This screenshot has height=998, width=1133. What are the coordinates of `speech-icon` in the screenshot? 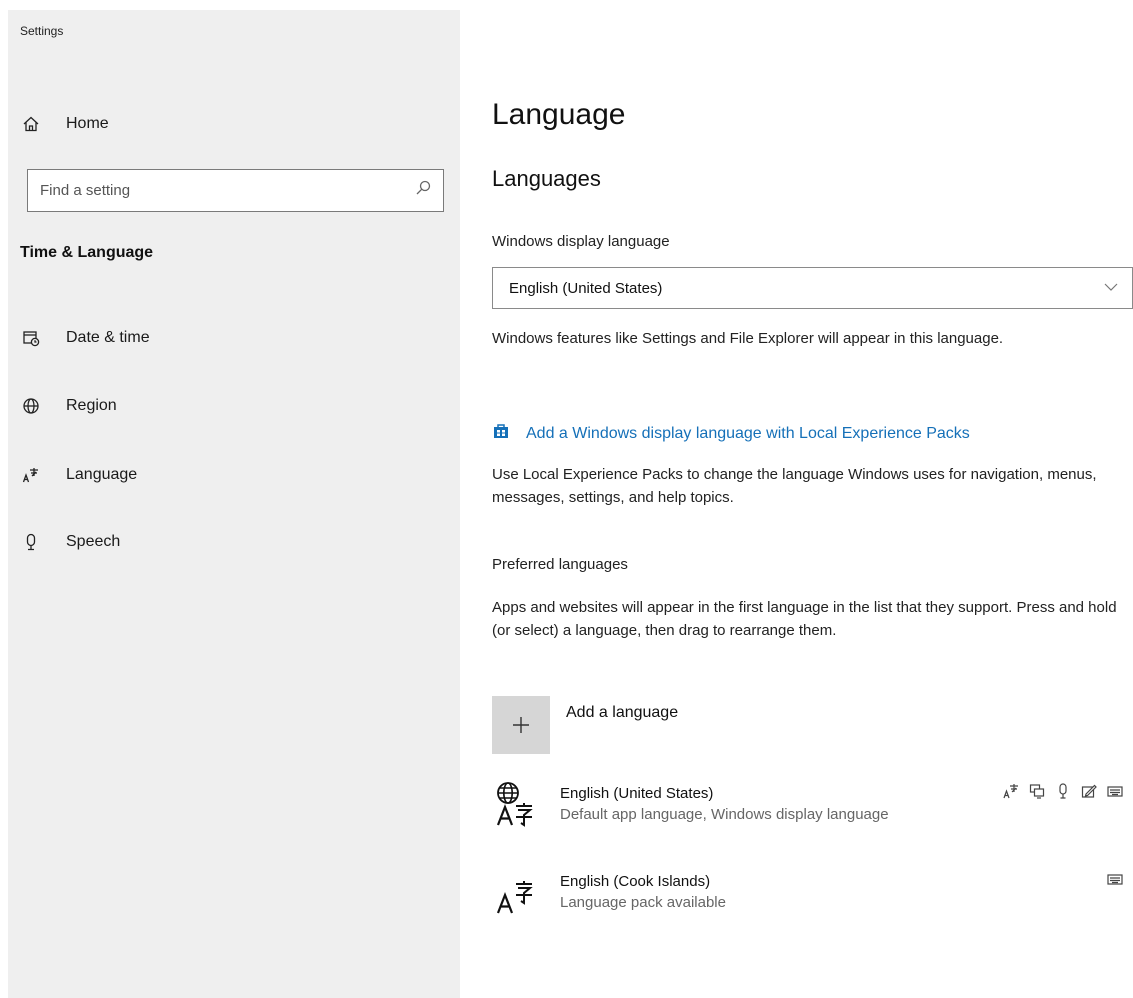 It's located at (1063, 791).